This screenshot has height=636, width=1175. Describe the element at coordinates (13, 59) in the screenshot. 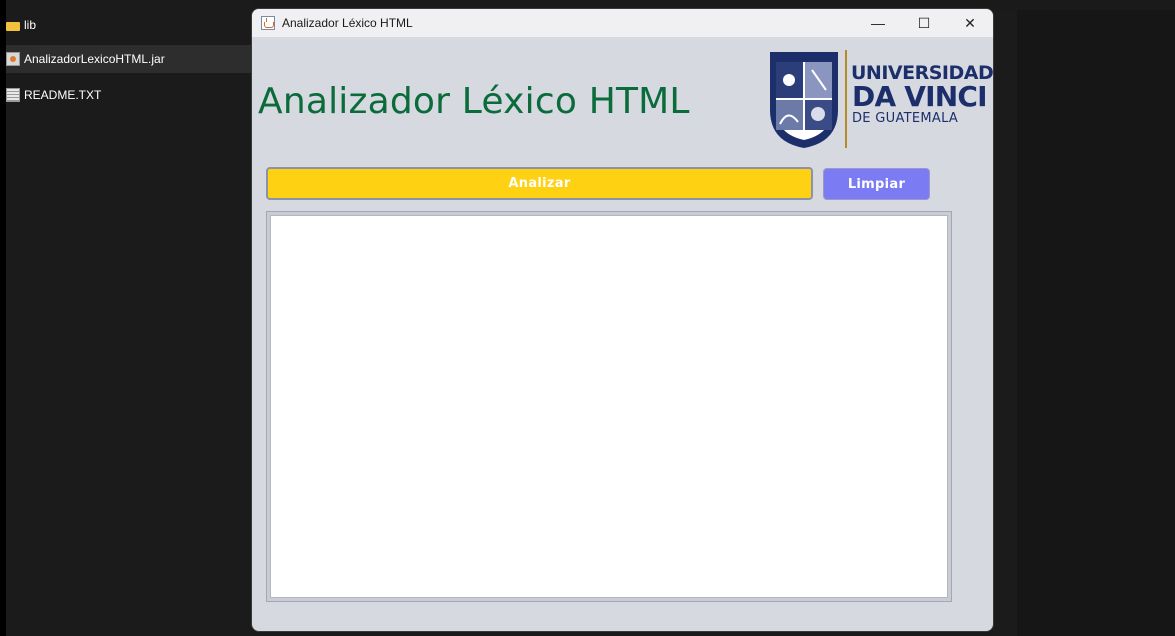

I see `jar-file-icon` at that location.